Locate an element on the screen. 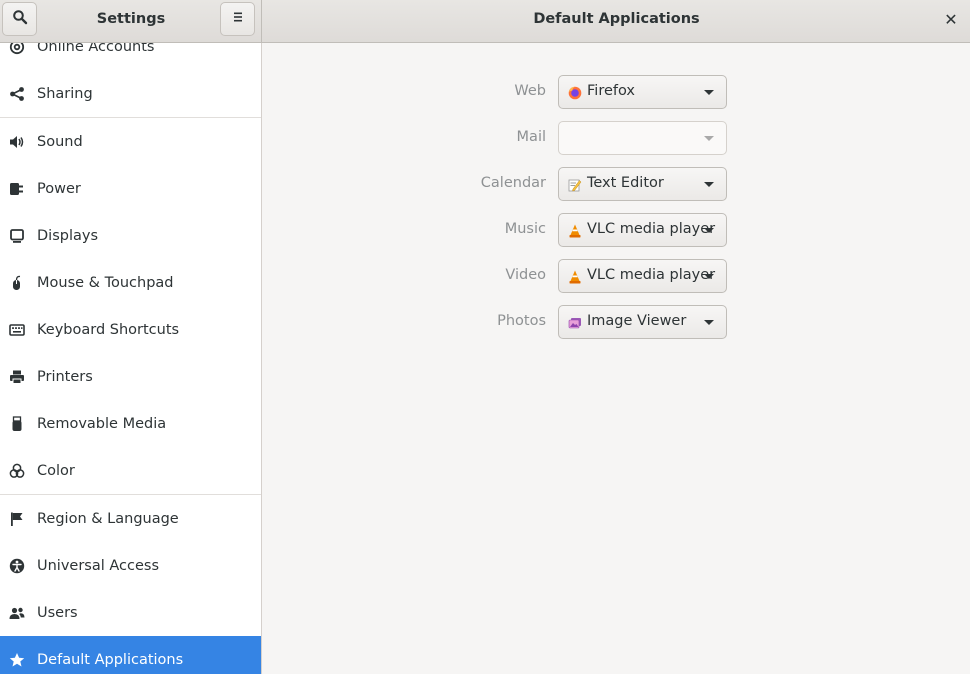  color-circles-icon is located at coordinates (17, 471).